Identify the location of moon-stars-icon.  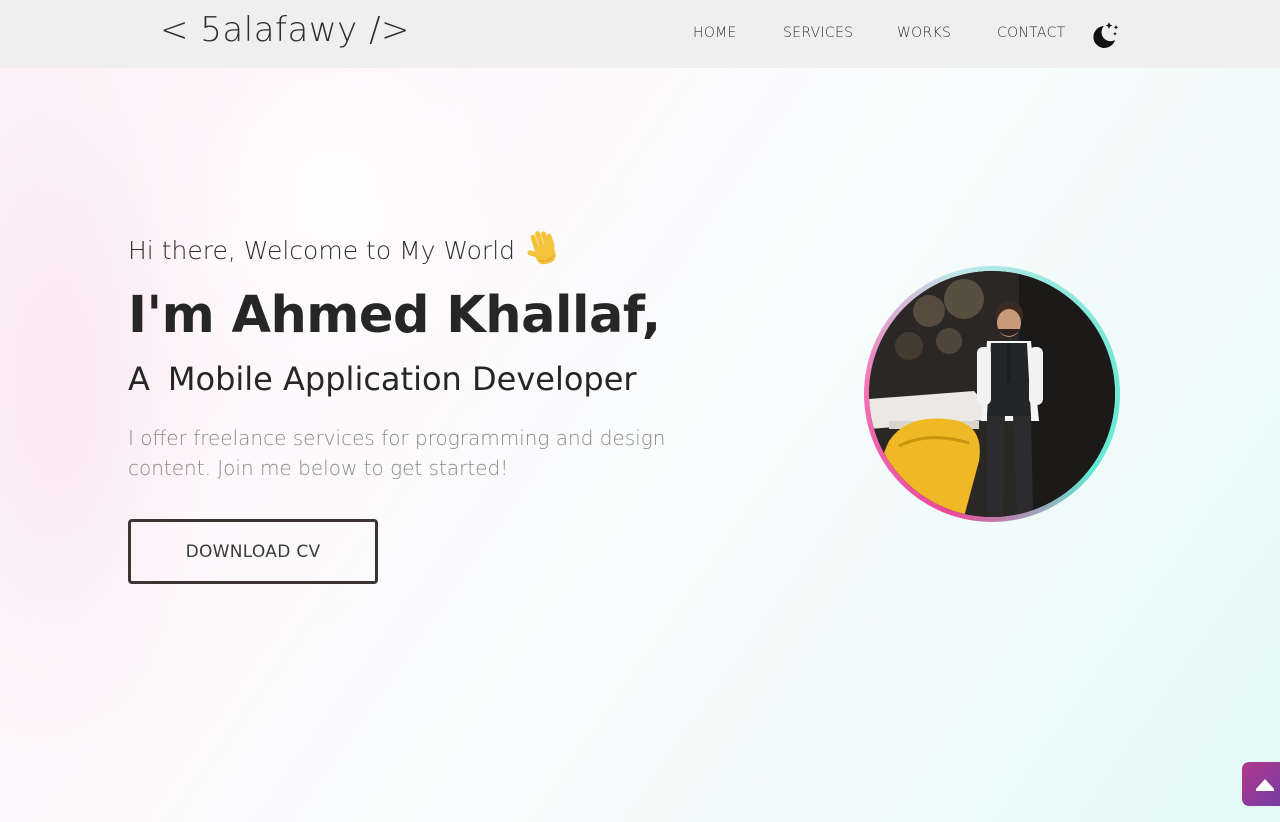
(1105, 34).